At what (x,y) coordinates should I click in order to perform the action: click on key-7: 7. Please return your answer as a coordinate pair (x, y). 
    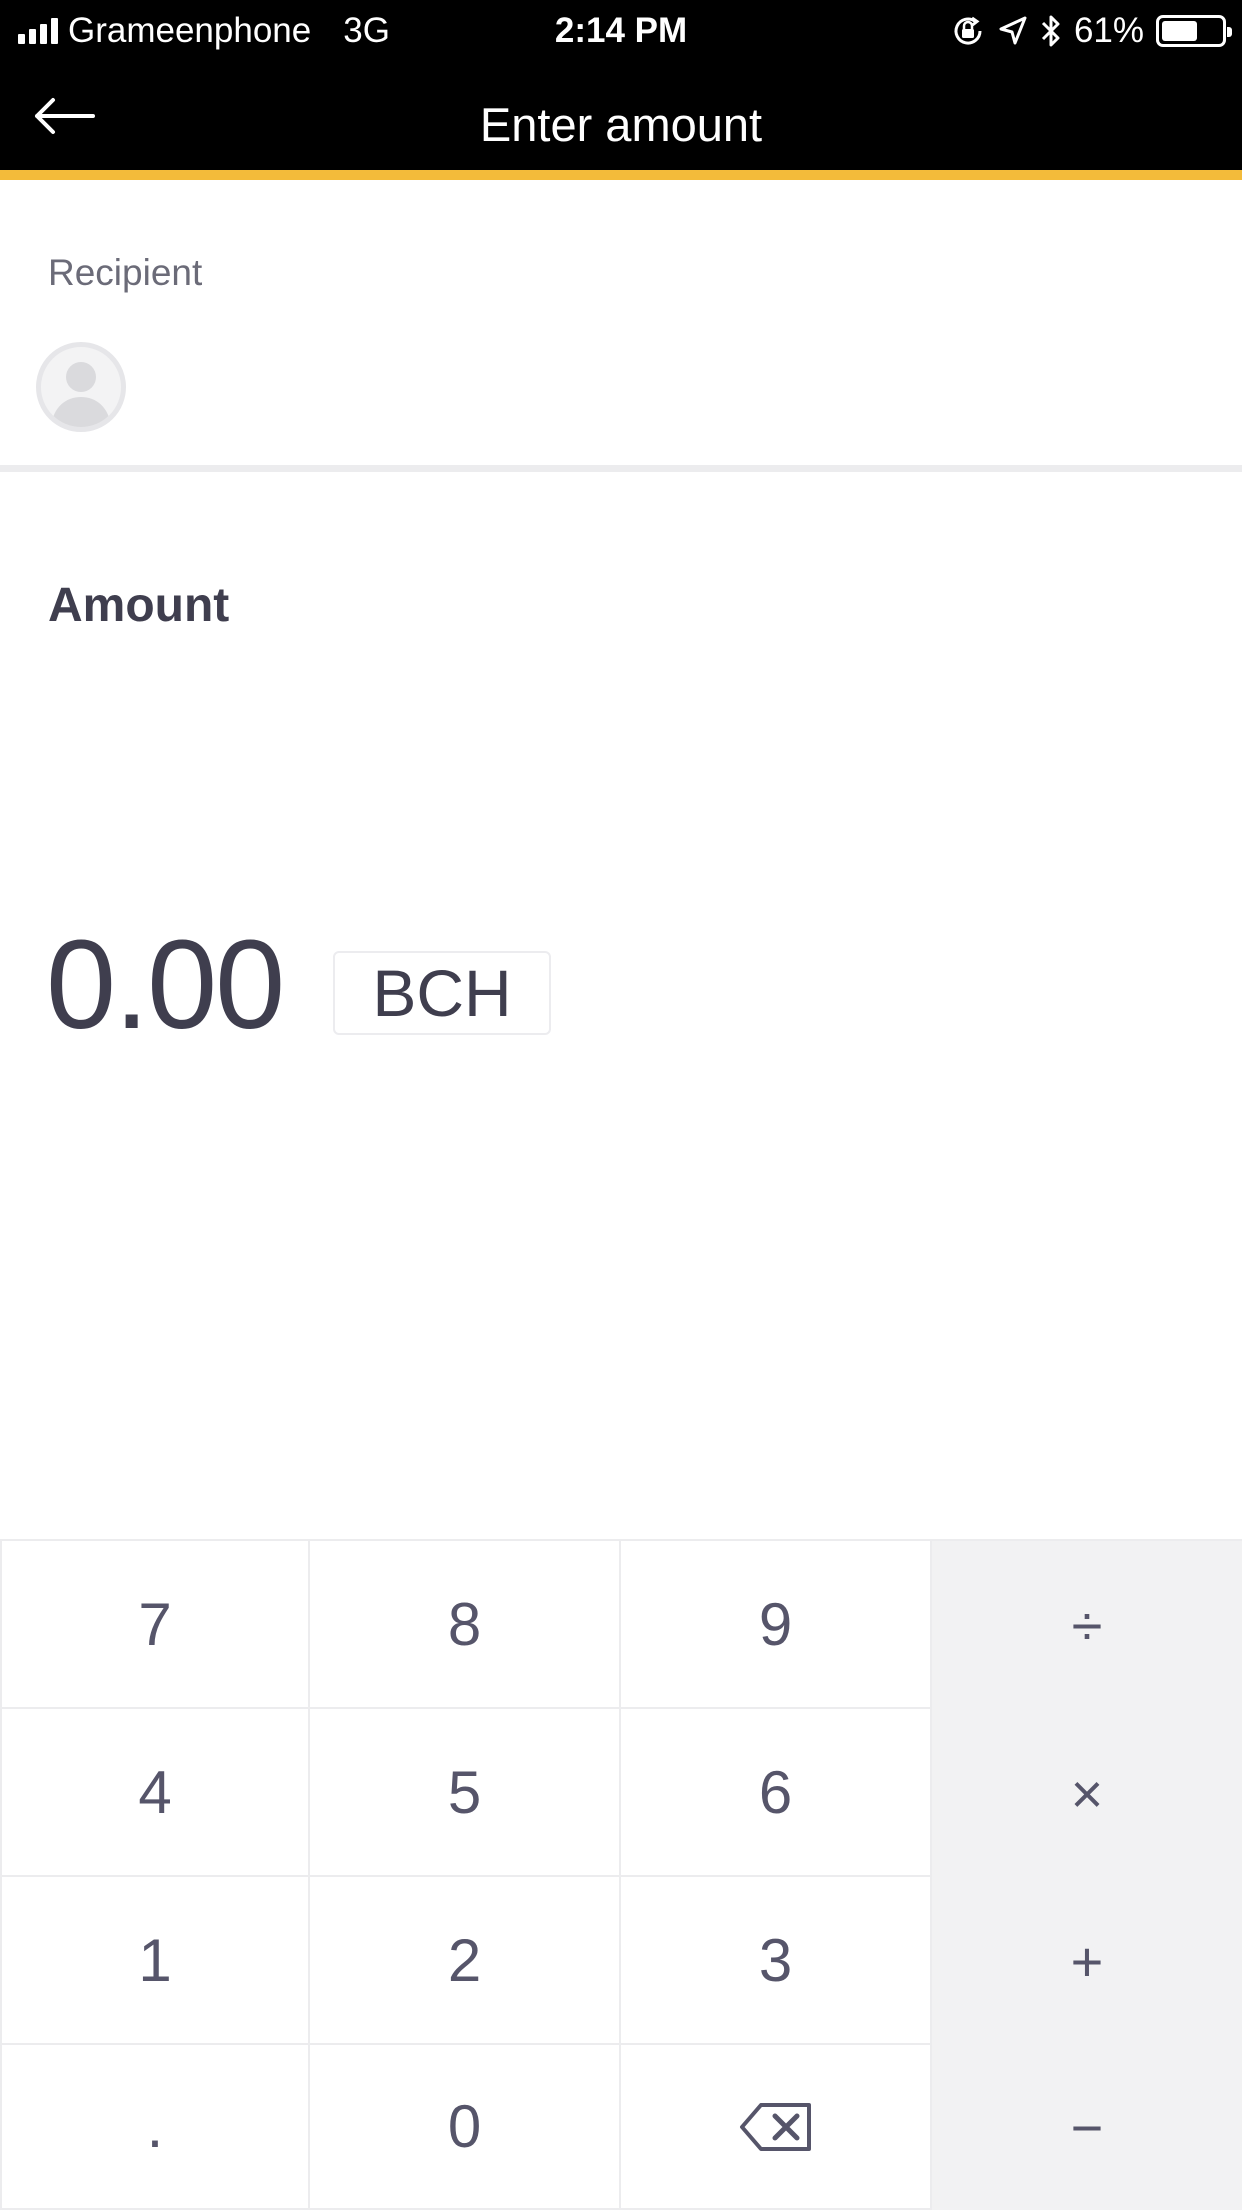
    Looking at the image, I should click on (155, 1625).